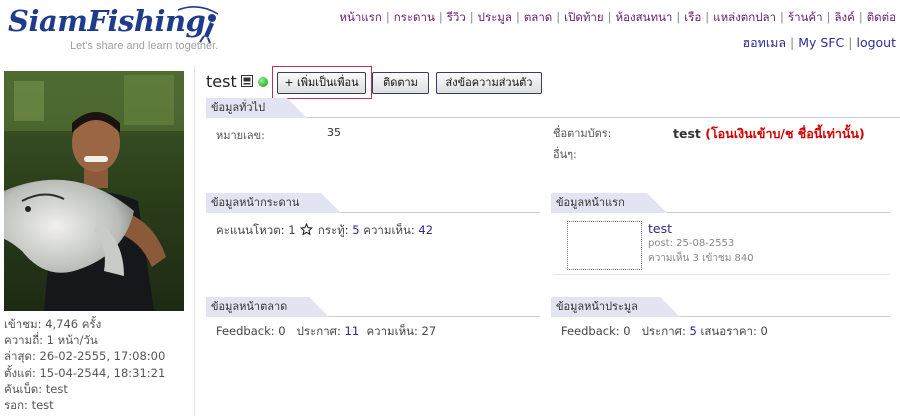  What do you see at coordinates (691, 243) in the screenshot?
I see `home-post-date: post: 25-08-2553` at bounding box center [691, 243].